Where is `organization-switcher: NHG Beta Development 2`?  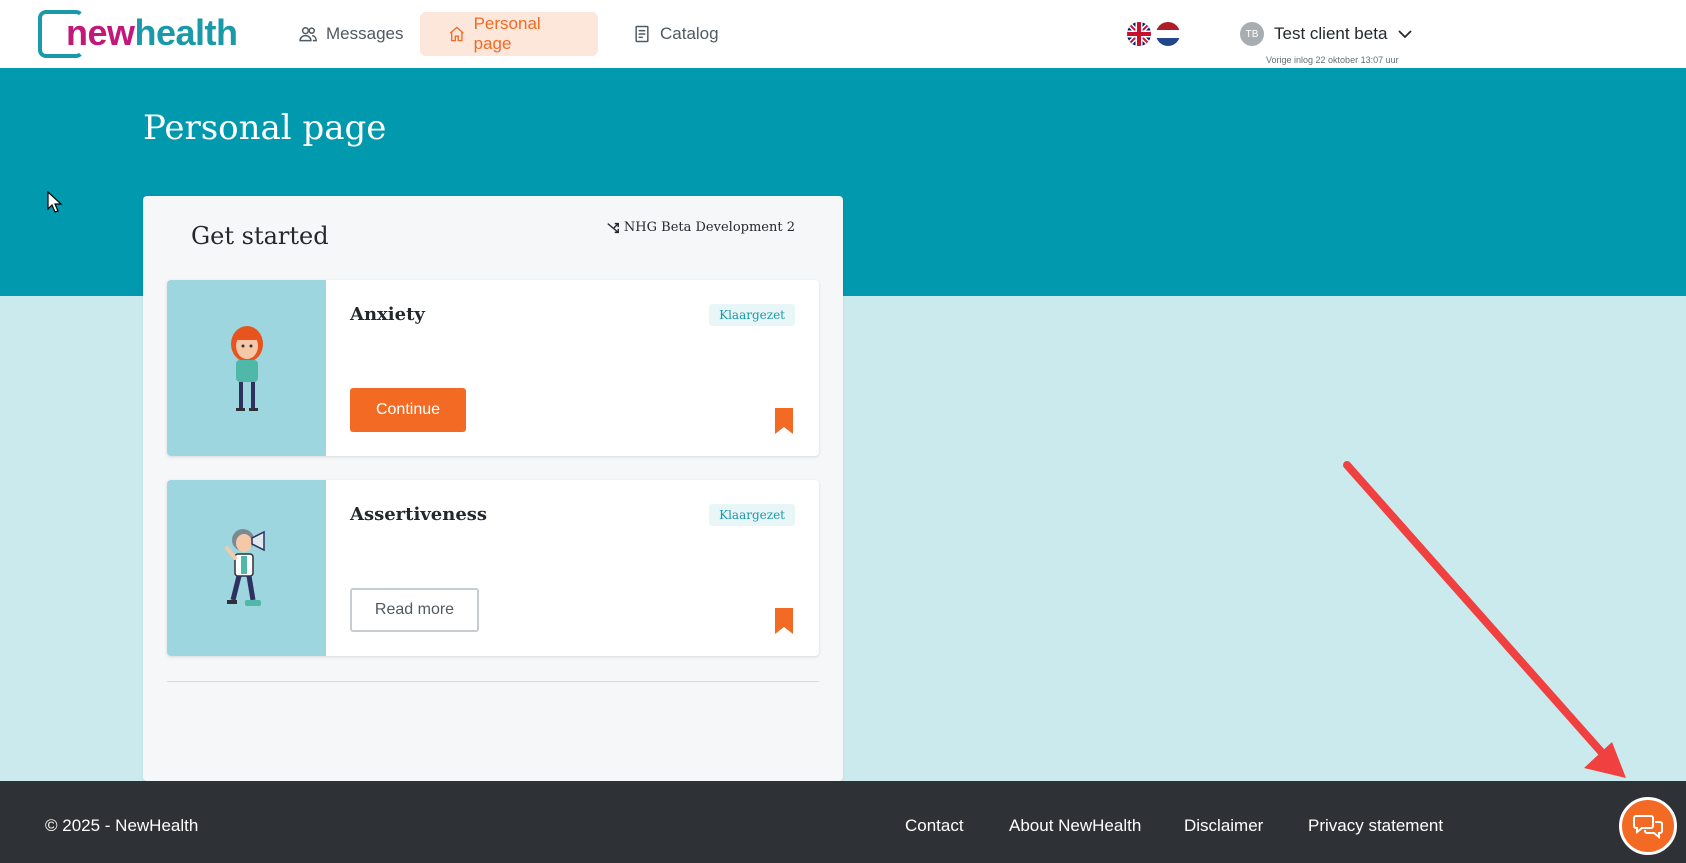 organization-switcher: NHG Beta Development 2 is located at coordinates (700, 227).